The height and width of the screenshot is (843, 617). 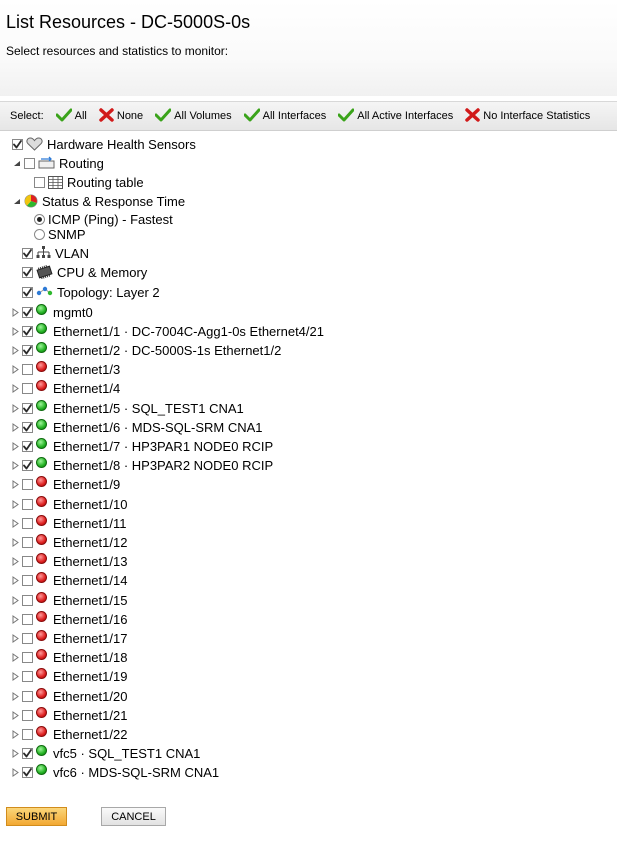 What do you see at coordinates (55, 253) in the screenshot?
I see `tree-item-vlan: VLAN` at bounding box center [55, 253].